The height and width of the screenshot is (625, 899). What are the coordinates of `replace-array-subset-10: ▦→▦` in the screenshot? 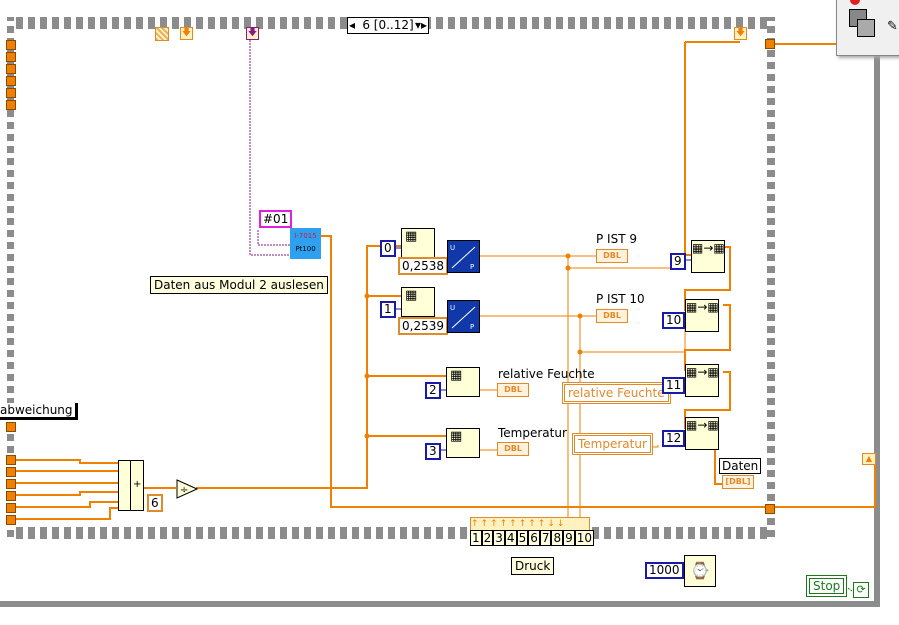 It's located at (702, 315).